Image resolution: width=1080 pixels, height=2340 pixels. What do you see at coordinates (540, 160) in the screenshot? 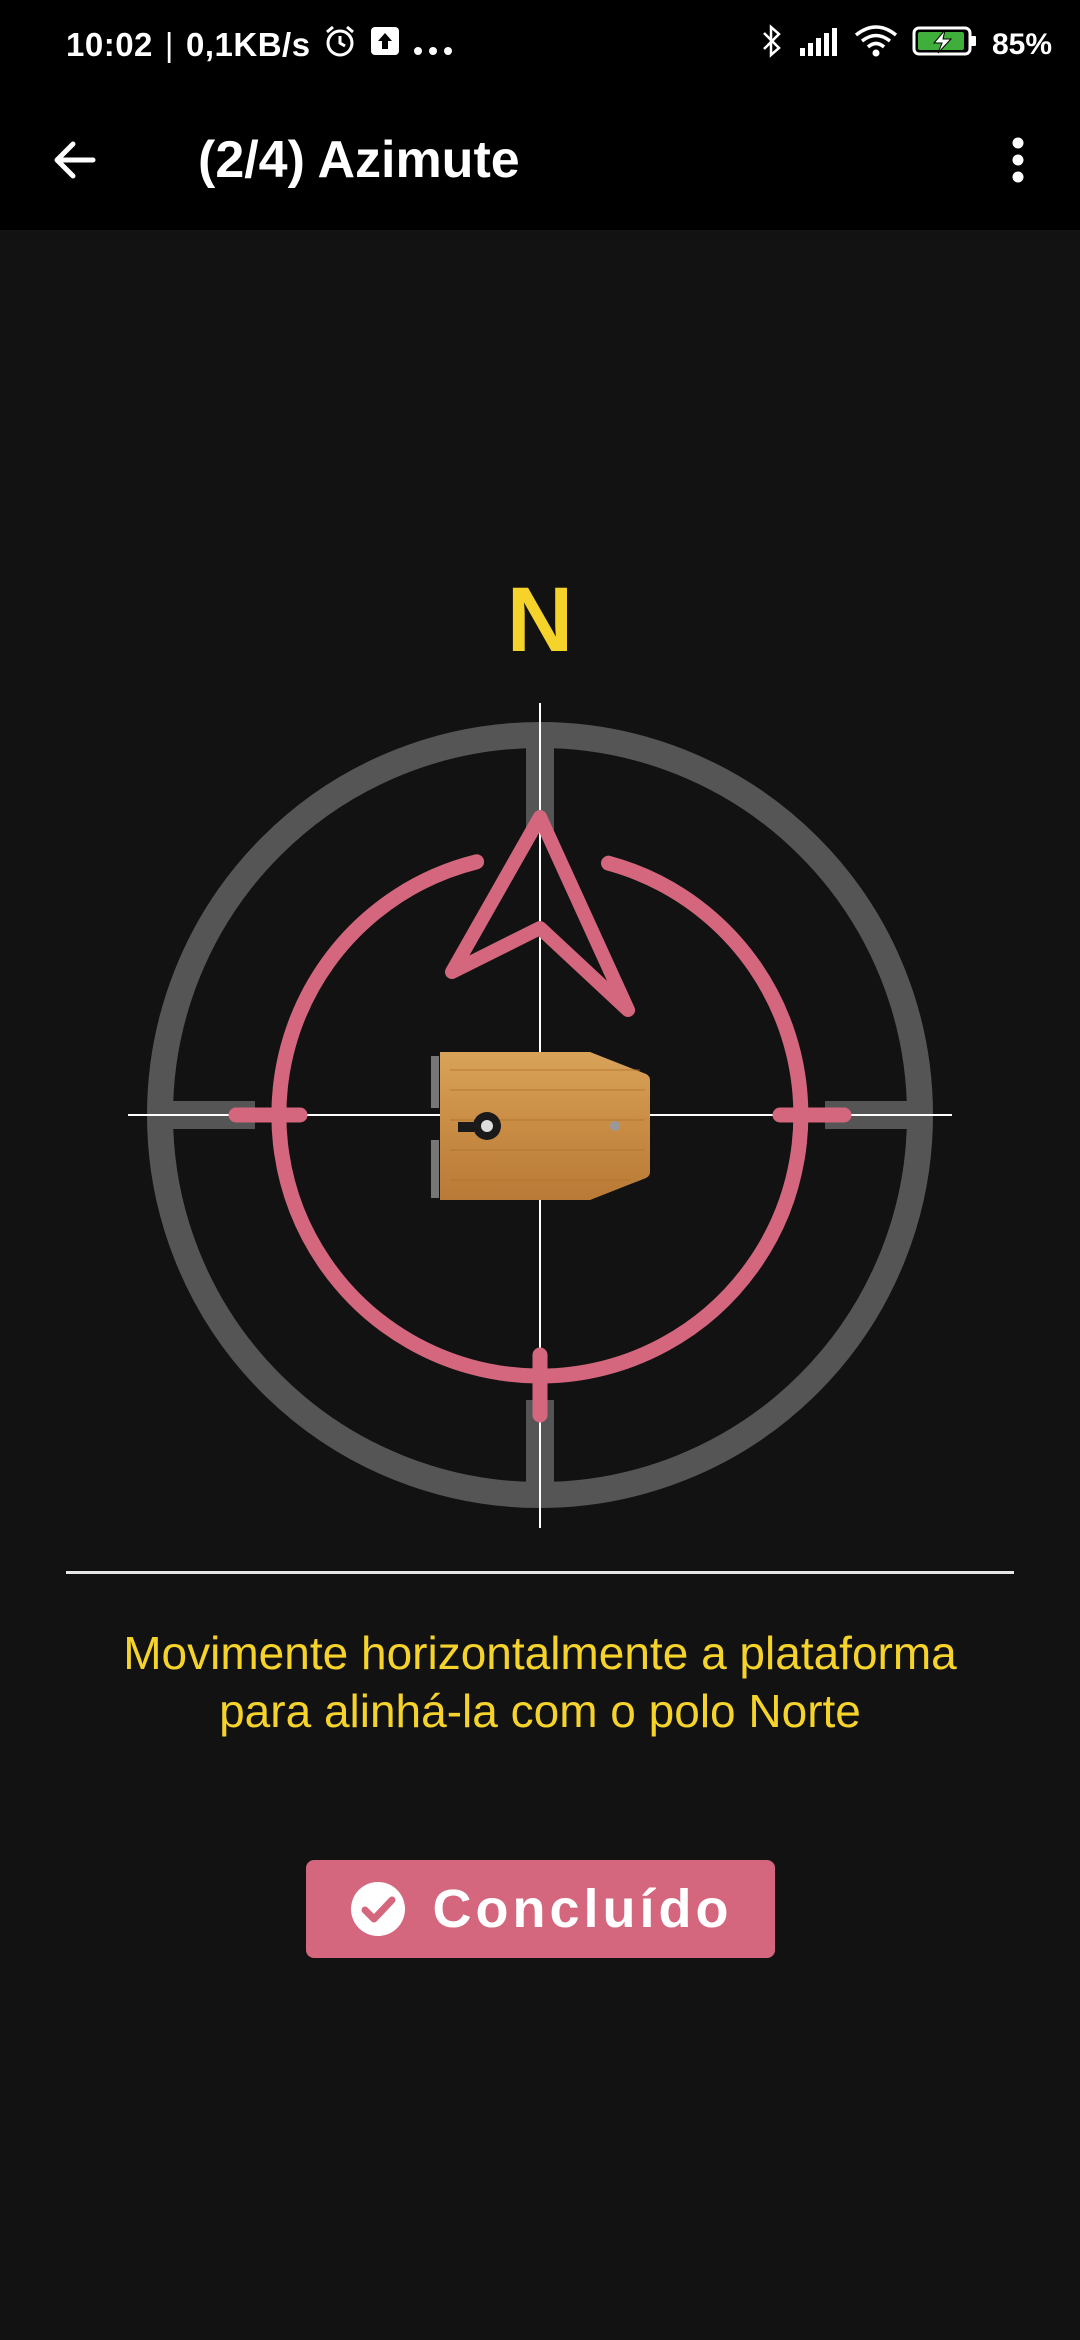
I see `app-bar: (2/4) Azimute` at bounding box center [540, 160].